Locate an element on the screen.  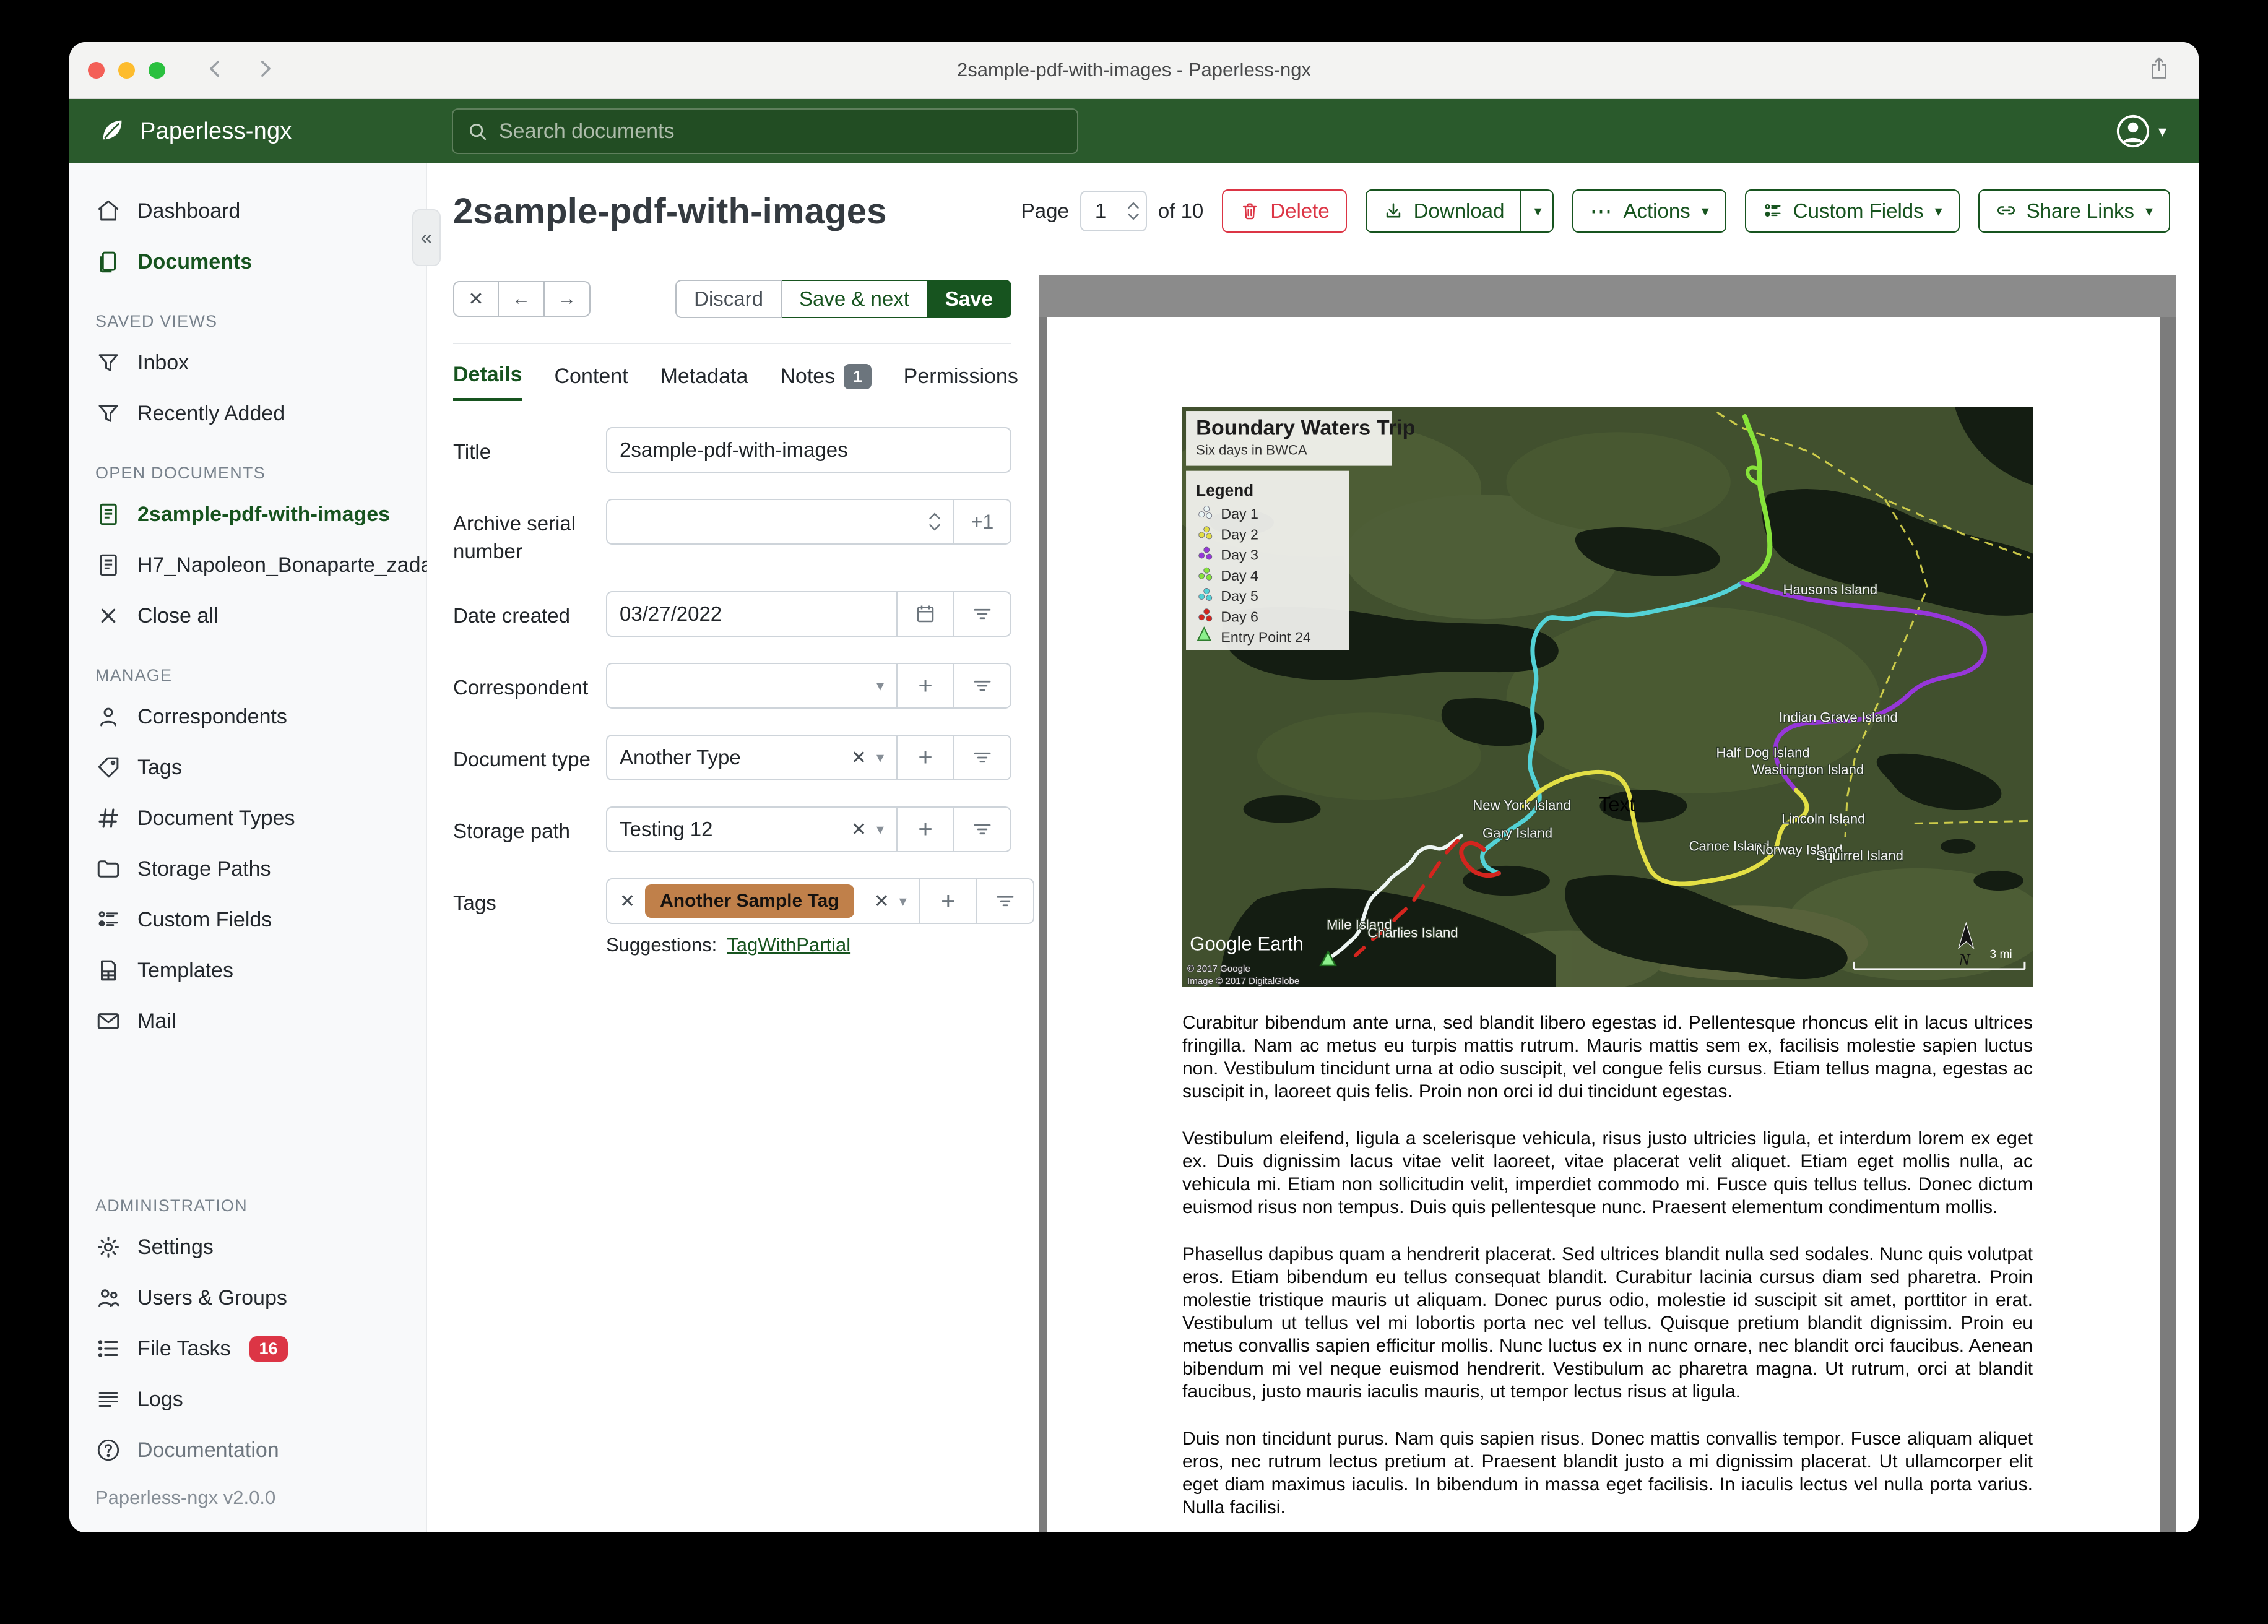
download-button: Download is located at coordinates (1443, 211).